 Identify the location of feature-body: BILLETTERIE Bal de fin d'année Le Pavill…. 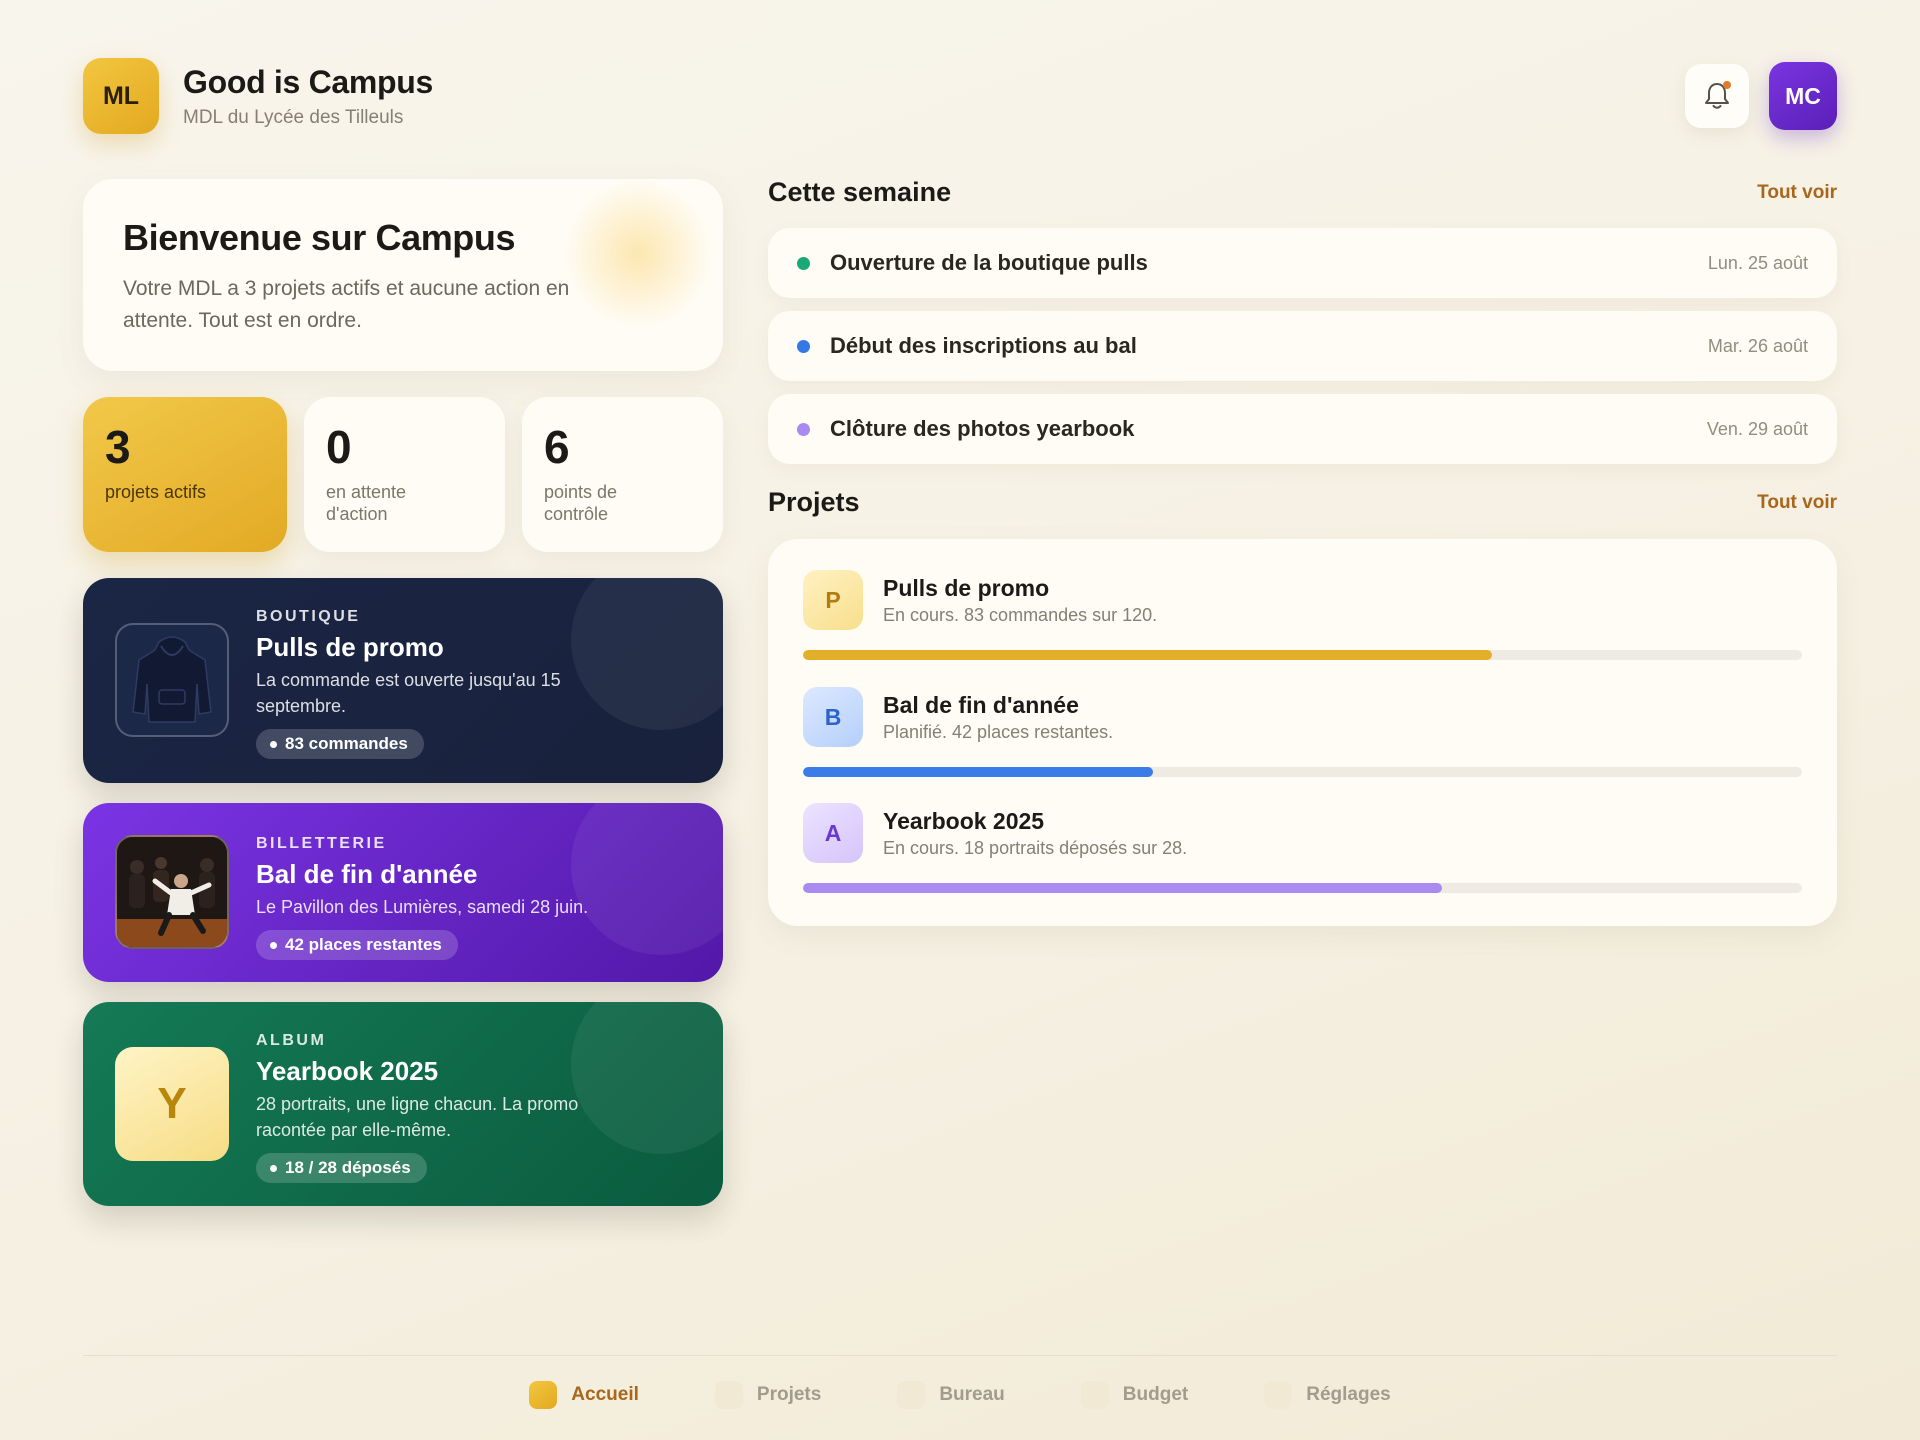
(449, 897).